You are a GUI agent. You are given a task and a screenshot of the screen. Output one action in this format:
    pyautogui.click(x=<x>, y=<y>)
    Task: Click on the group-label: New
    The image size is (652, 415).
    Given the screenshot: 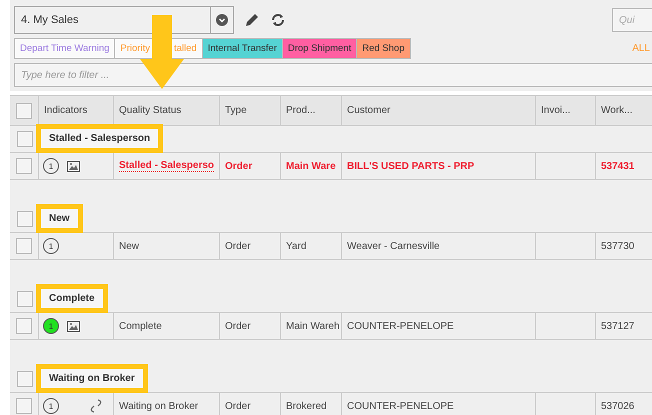 What is the action you would take?
    pyautogui.click(x=59, y=218)
    